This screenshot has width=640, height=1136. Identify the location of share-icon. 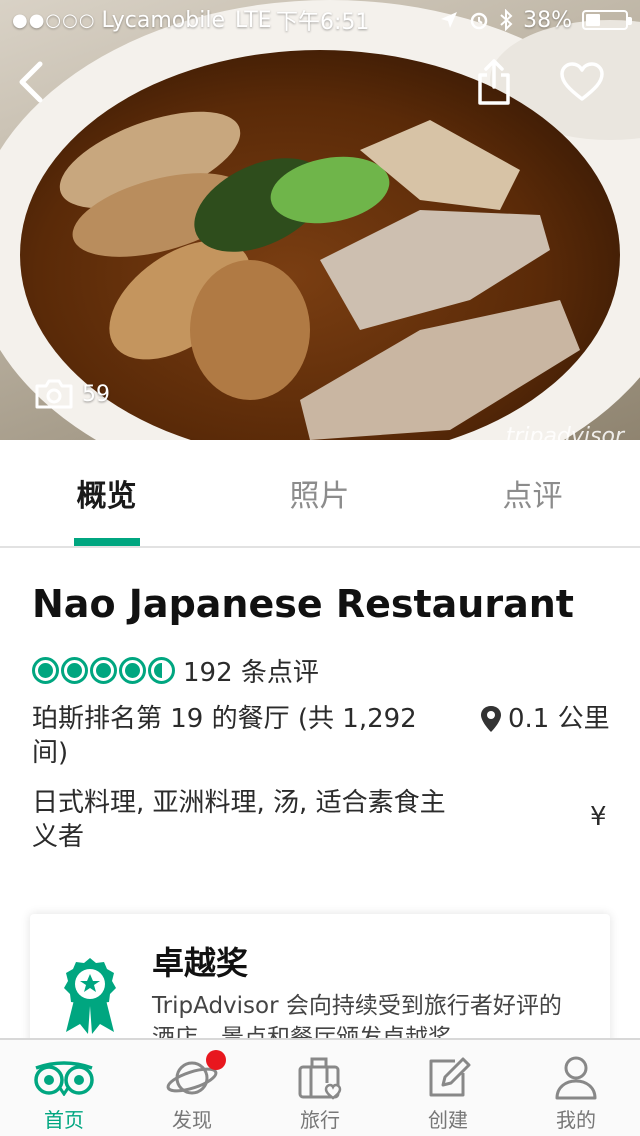
(494, 82).